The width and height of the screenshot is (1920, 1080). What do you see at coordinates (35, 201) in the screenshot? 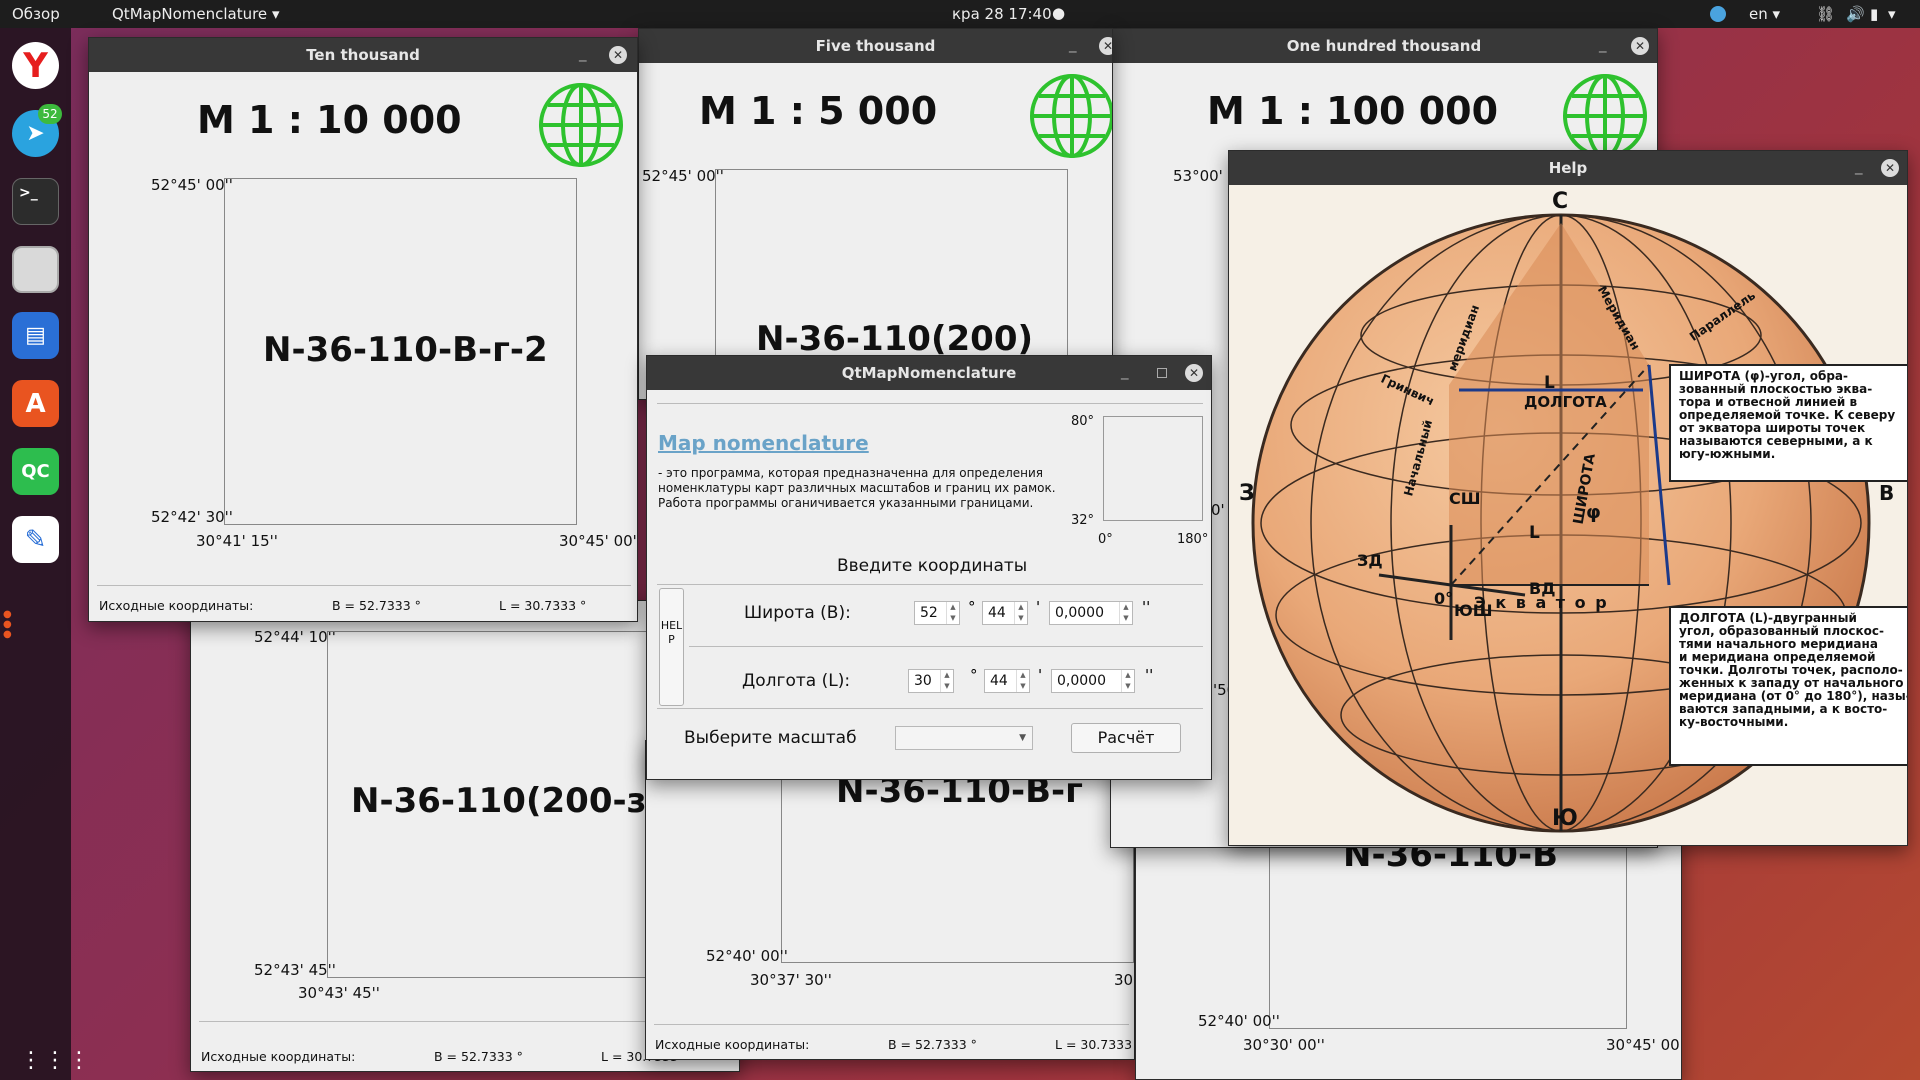
I see `terminal-icon: >_` at bounding box center [35, 201].